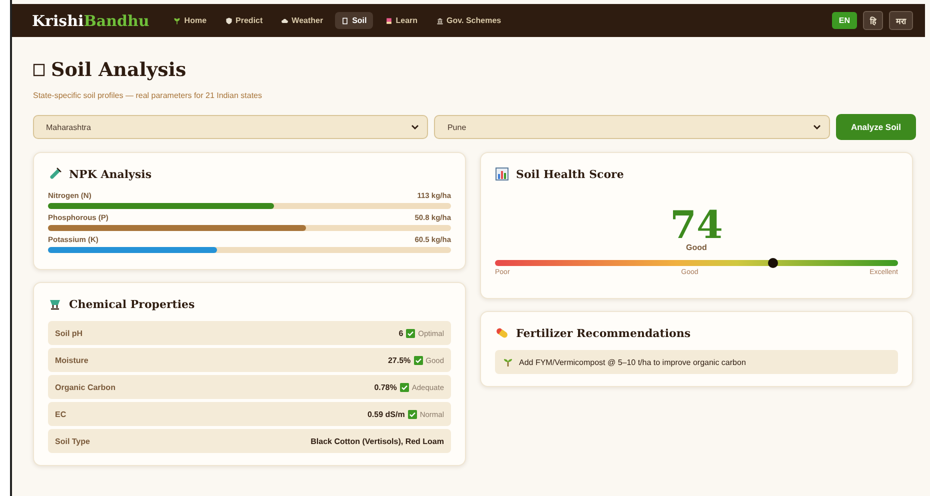 The width and height of the screenshot is (930, 496). Describe the element at coordinates (302, 20) in the screenshot. I see `nav-link: Weather` at that location.